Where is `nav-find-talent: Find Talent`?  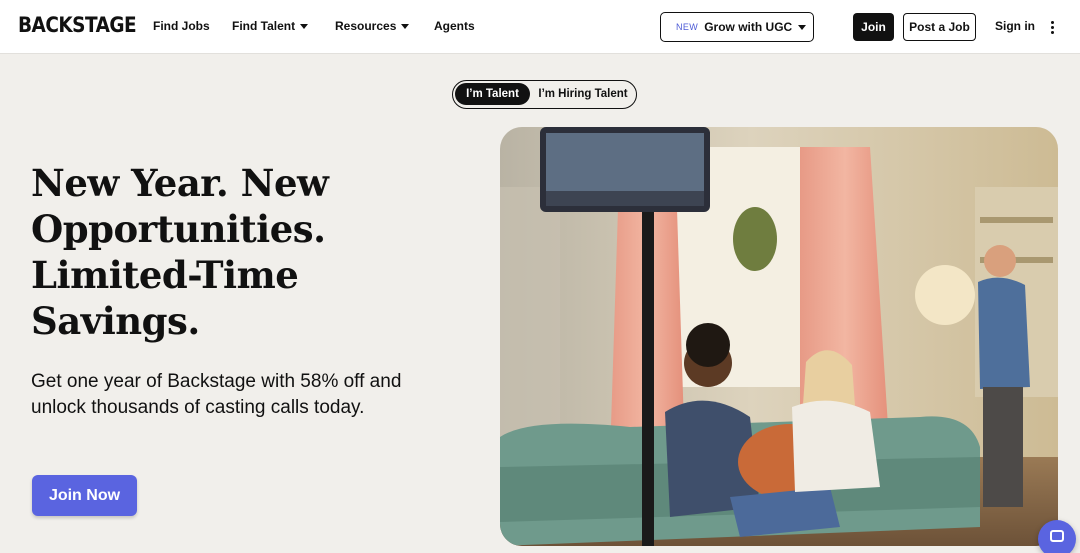
nav-find-talent: Find Talent is located at coordinates (270, 26).